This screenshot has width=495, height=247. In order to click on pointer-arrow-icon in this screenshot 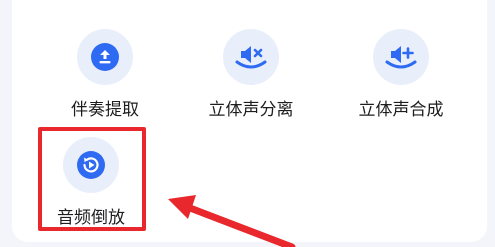, I will do `click(232, 221)`.